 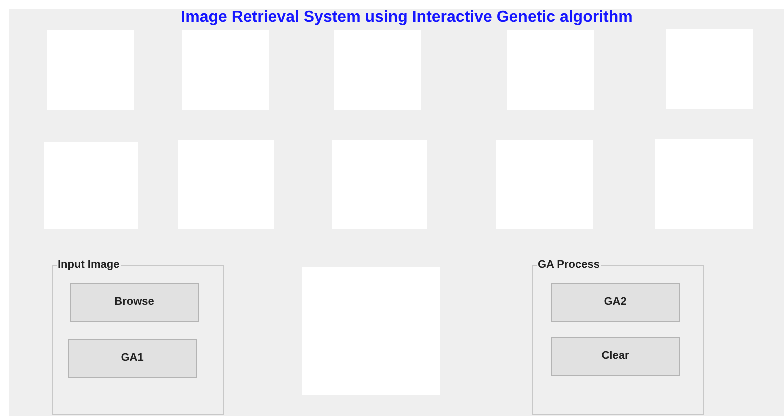 What do you see at coordinates (615, 356) in the screenshot?
I see `push-button: Clear` at bounding box center [615, 356].